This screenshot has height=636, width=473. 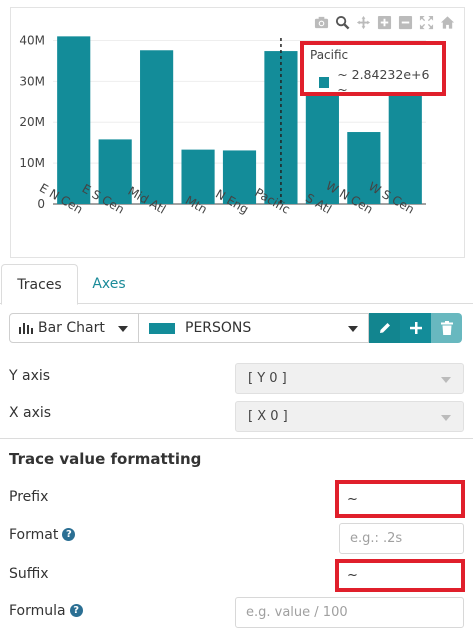 What do you see at coordinates (162, 328) in the screenshot?
I see `trace-color-swatch` at bounding box center [162, 328].